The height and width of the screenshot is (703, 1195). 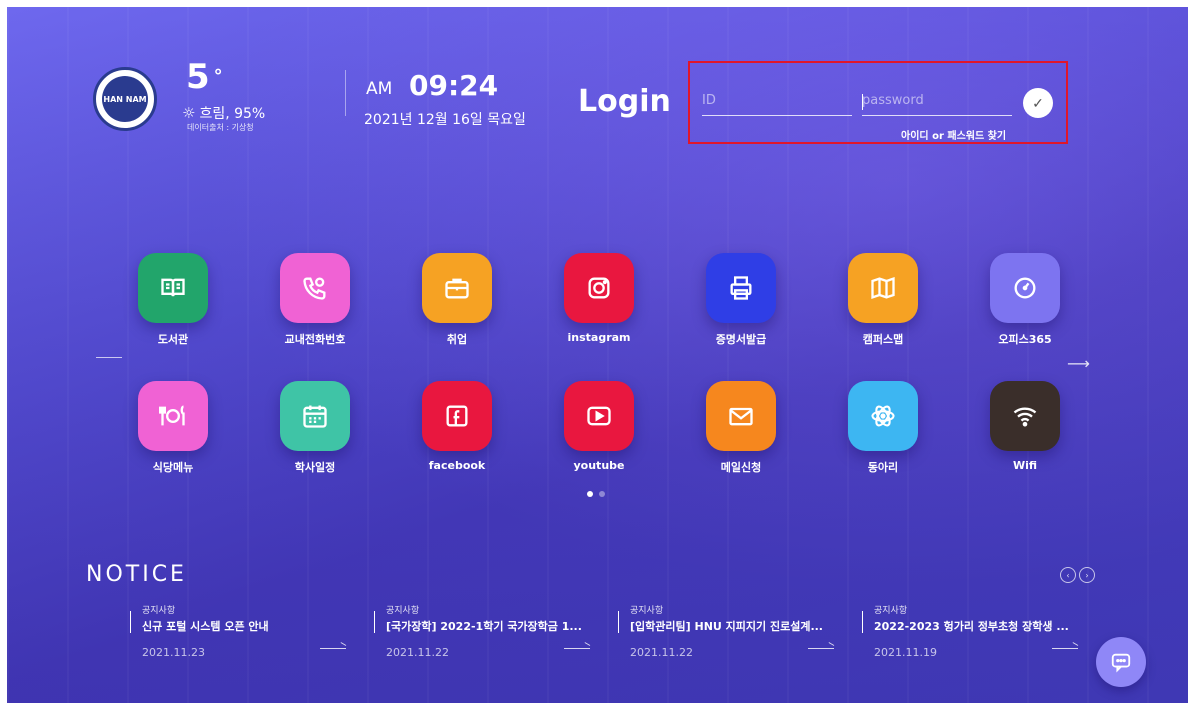 I want to click on app-label: 교내전화번호, so click(x=315, y=339).